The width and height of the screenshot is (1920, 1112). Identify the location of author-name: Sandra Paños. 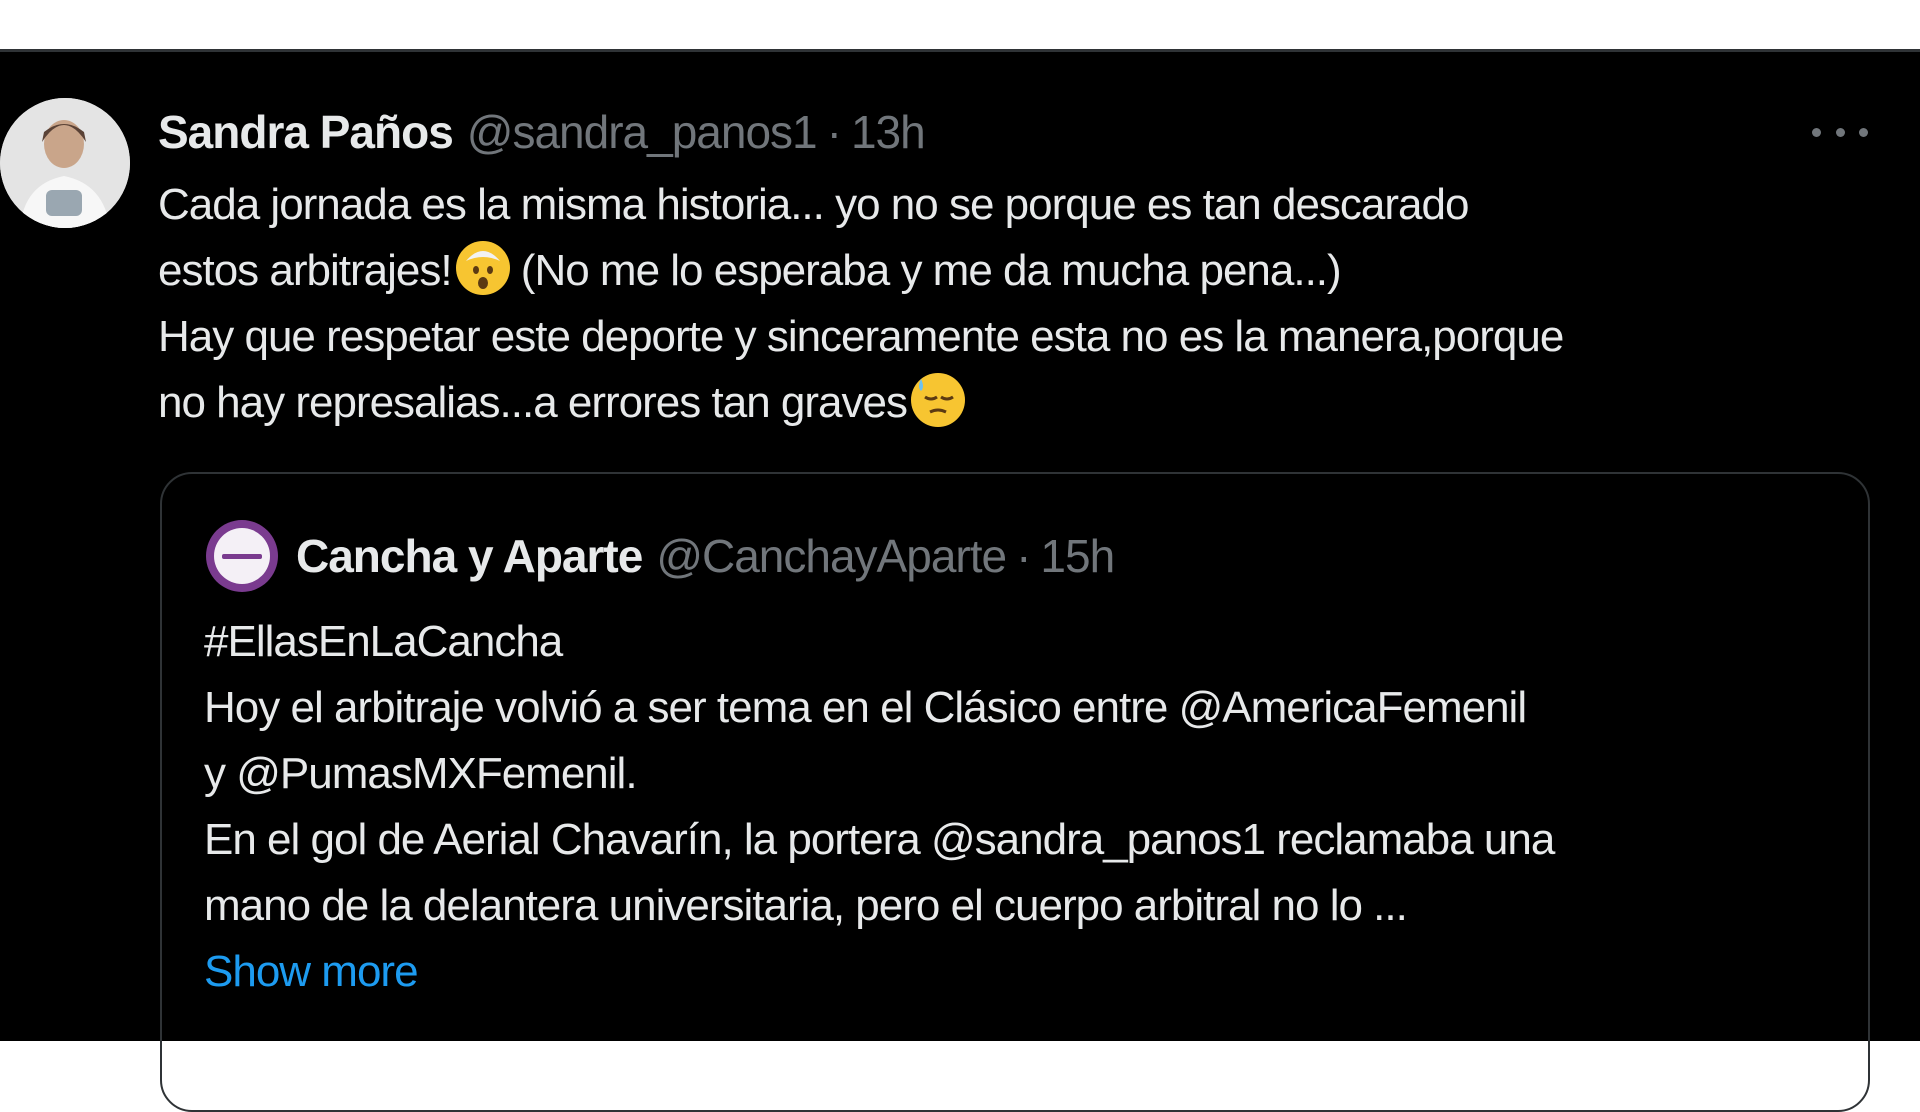
(306, 132).